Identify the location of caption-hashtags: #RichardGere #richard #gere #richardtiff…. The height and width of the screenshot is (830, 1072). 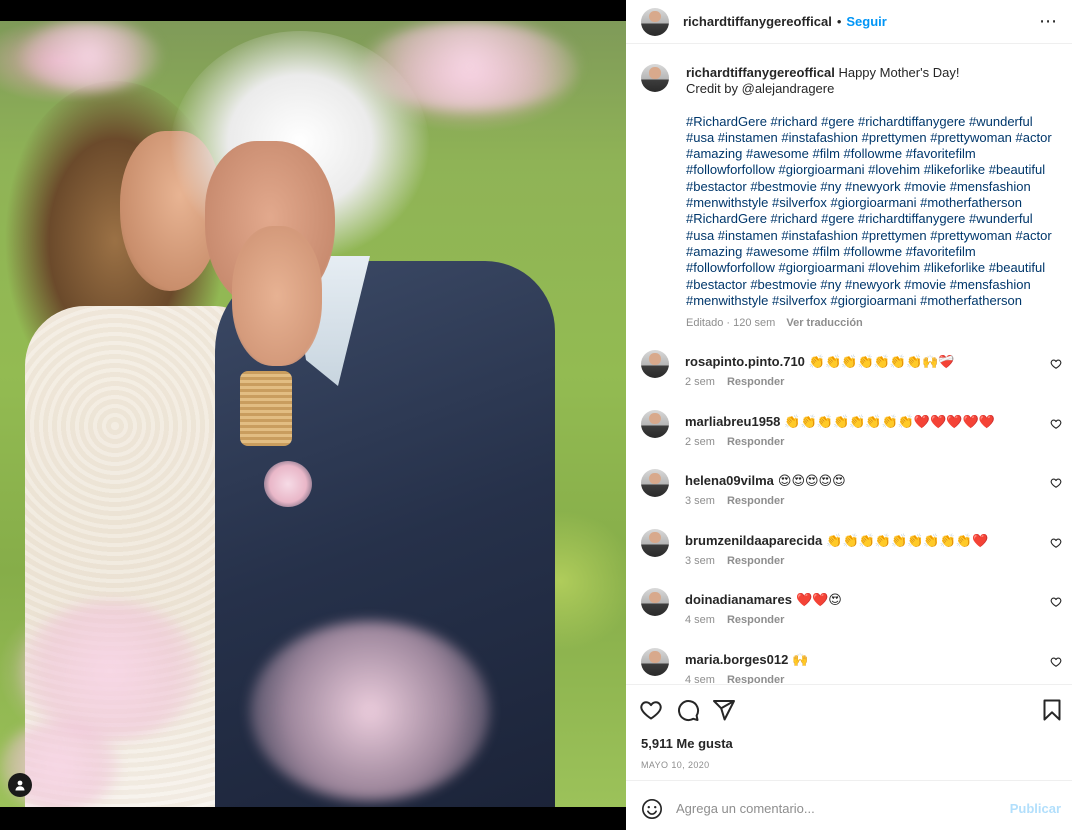
(871, 212).